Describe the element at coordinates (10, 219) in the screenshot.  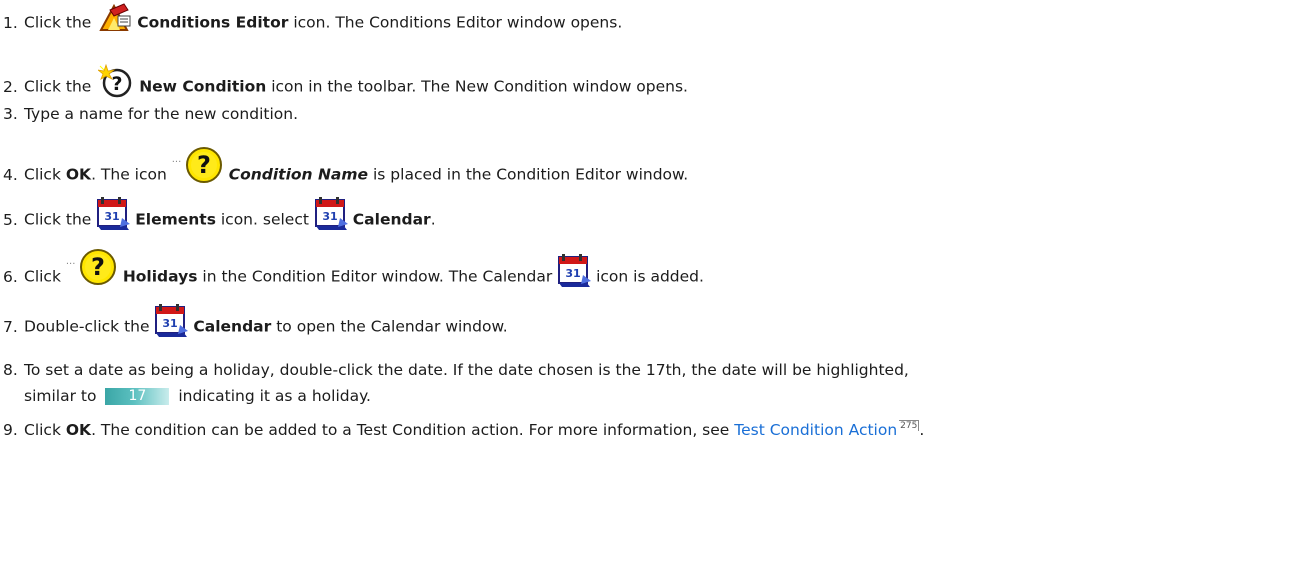
I see `step-number: 5.` at that location.